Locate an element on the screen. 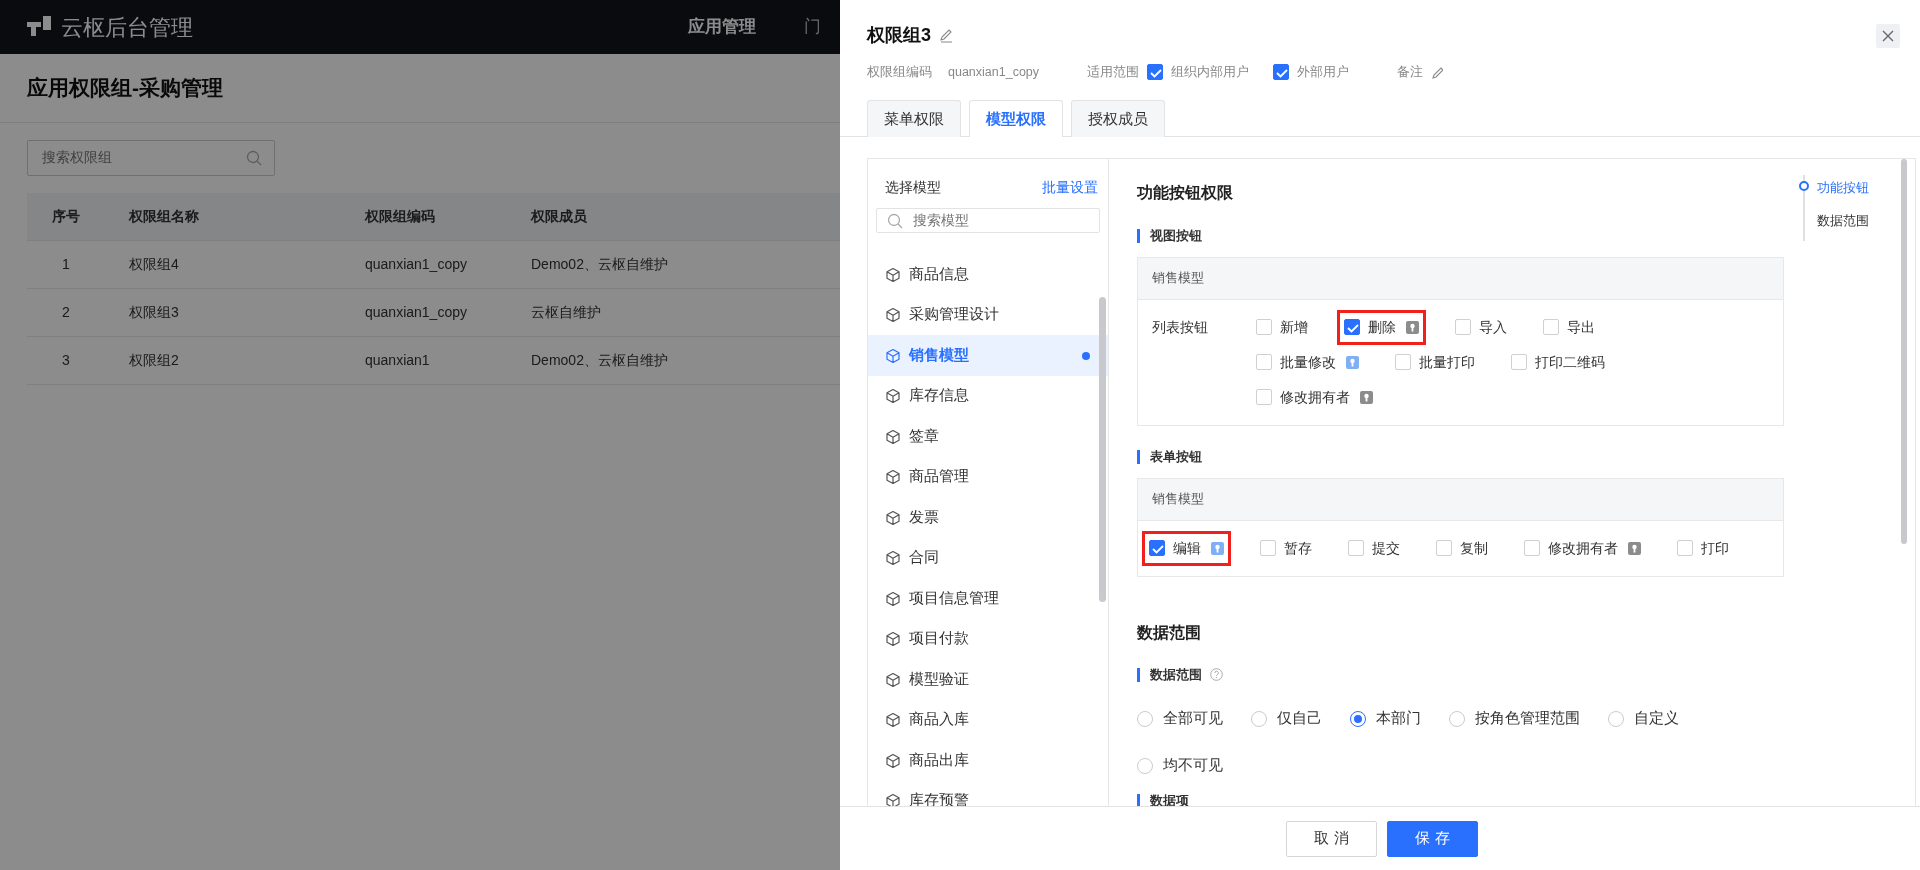  model-item: 发票 is located at coordinates (988, 517).